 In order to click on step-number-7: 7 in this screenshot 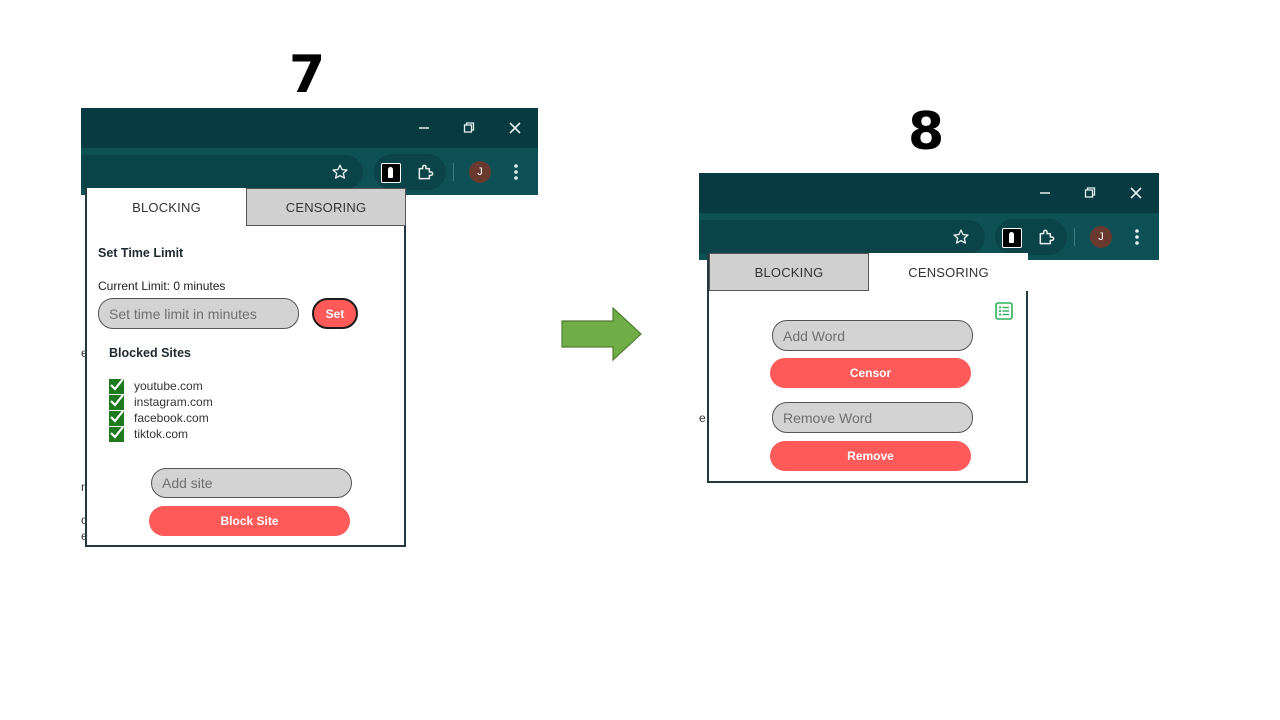, I will do `click(307, 75)`.